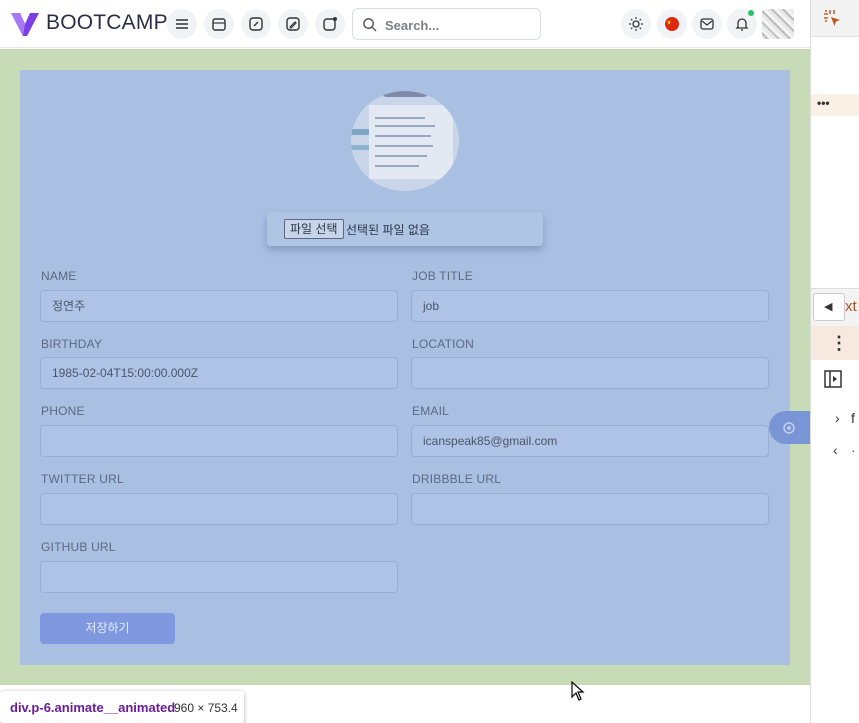 Image resolution: width=859 pixels, height=723 pixels. What do you see at coordinates (590, 306) in the screenshot?
I see `job-title-input: job` at bounding box center [590, 306].